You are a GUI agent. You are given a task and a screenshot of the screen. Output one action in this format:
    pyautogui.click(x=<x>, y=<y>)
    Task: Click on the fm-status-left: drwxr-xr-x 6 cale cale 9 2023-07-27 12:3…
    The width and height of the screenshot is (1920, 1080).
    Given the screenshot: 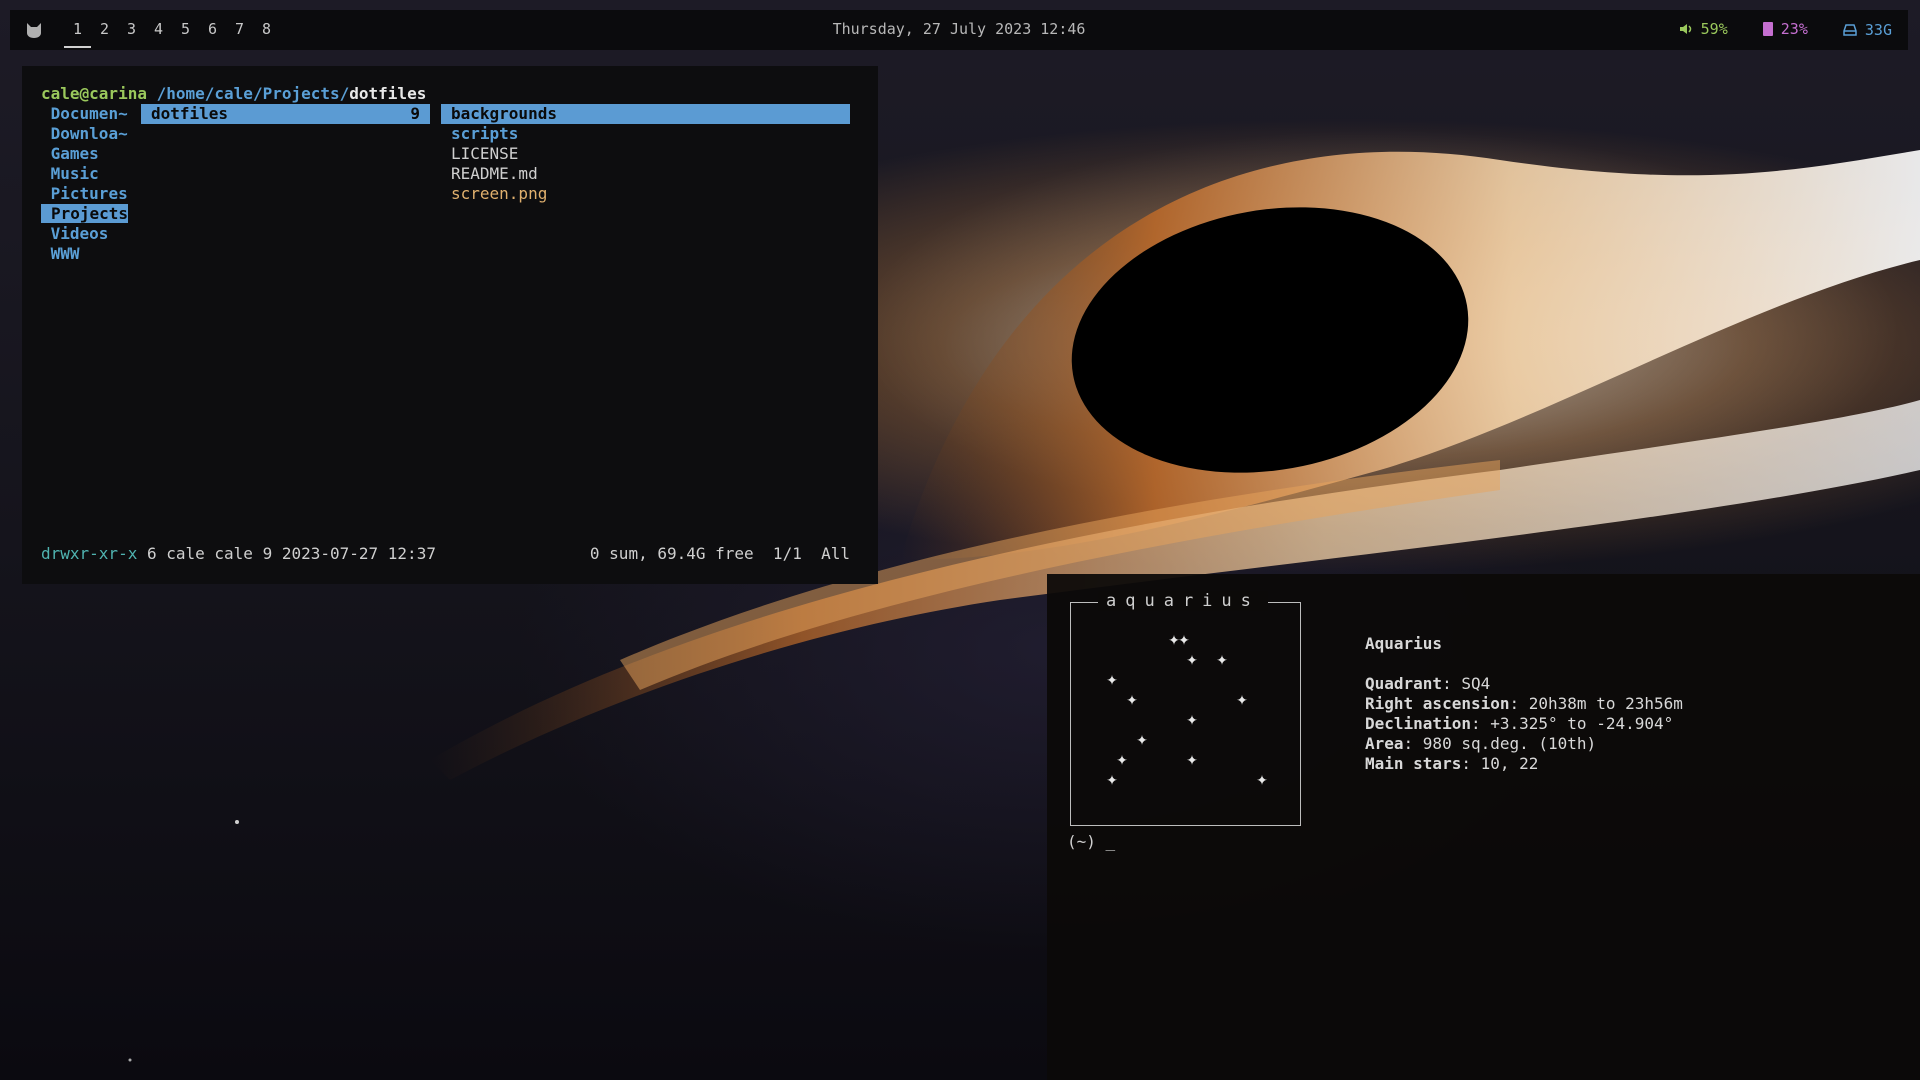 What is the action you would take?
    pyautogui.click(x=238, y=554)
    